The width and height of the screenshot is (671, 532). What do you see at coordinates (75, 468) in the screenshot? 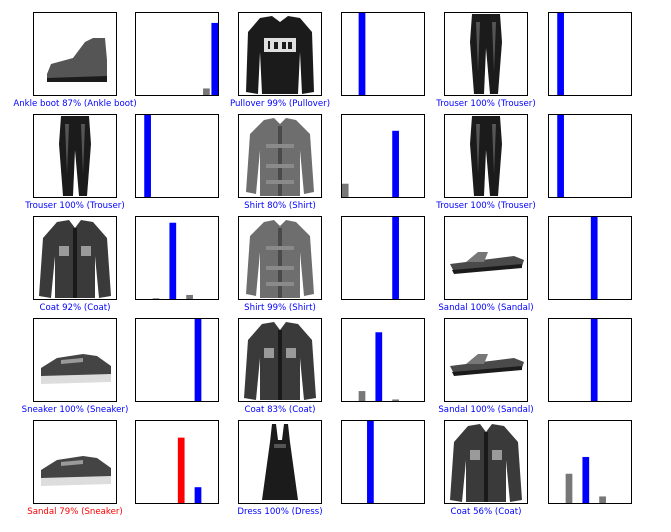
I see `image-panel: Sandal 79% (Sneaker)` at bounding box center [75, 468].